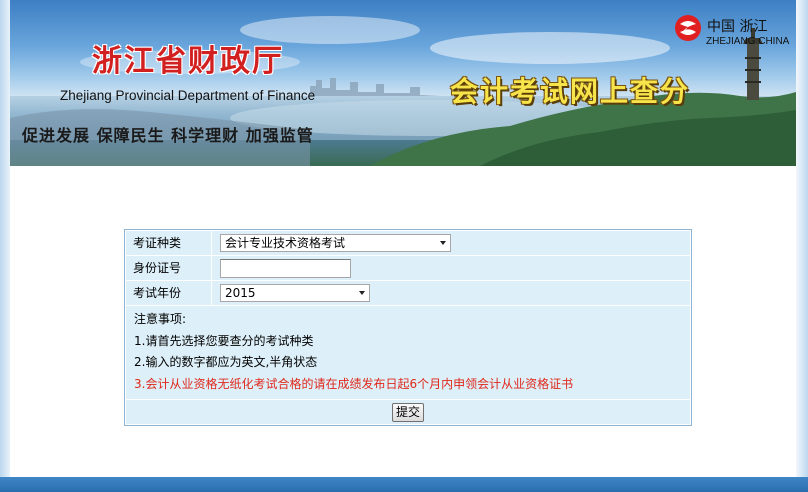 The image size is (808, 492). I want to click on system-title: 会计考试网上查分, so click(570, 91).